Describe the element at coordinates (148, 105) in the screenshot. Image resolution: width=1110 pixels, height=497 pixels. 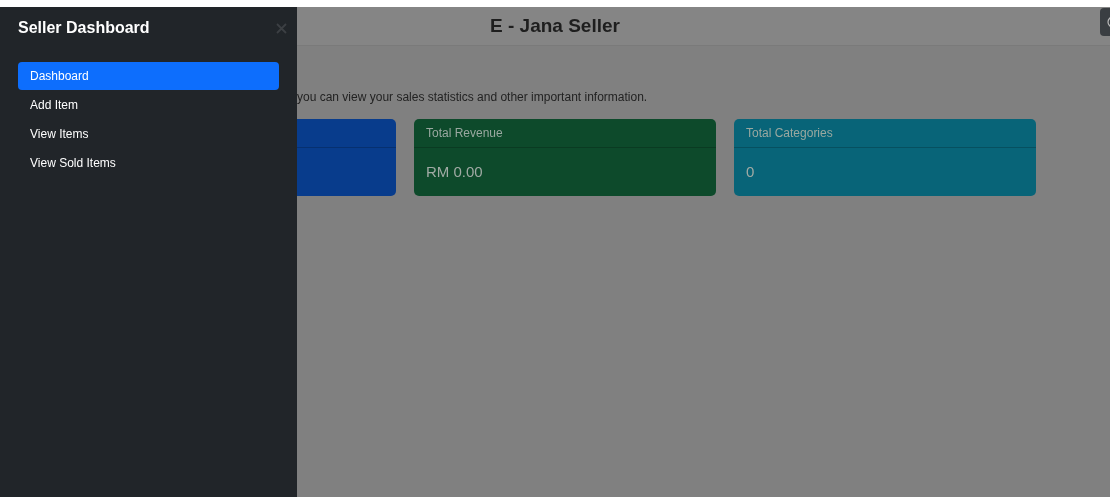
I see `nav-item: Add Item` at that location.